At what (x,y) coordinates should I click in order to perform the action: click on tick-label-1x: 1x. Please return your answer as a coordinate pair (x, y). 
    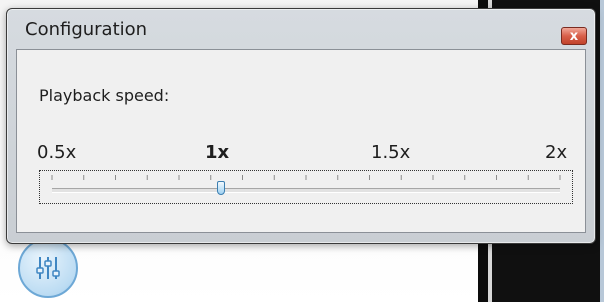
    Looking at the image, I should click on (217, 152).